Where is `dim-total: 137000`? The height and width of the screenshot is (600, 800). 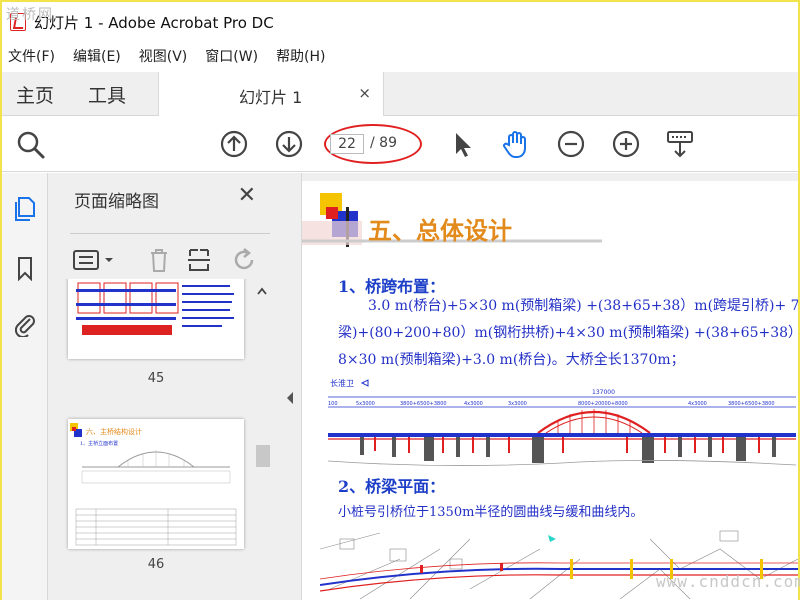 dim-total: 137000 is located at coordinates (603, 392).